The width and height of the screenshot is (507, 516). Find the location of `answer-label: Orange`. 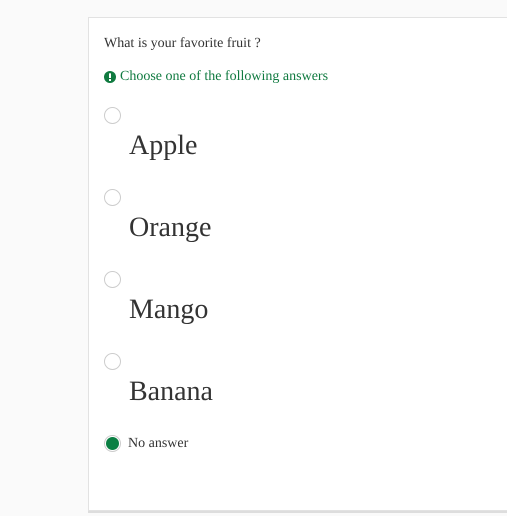

answer-label: Orange is located at coordinates (170, 228).